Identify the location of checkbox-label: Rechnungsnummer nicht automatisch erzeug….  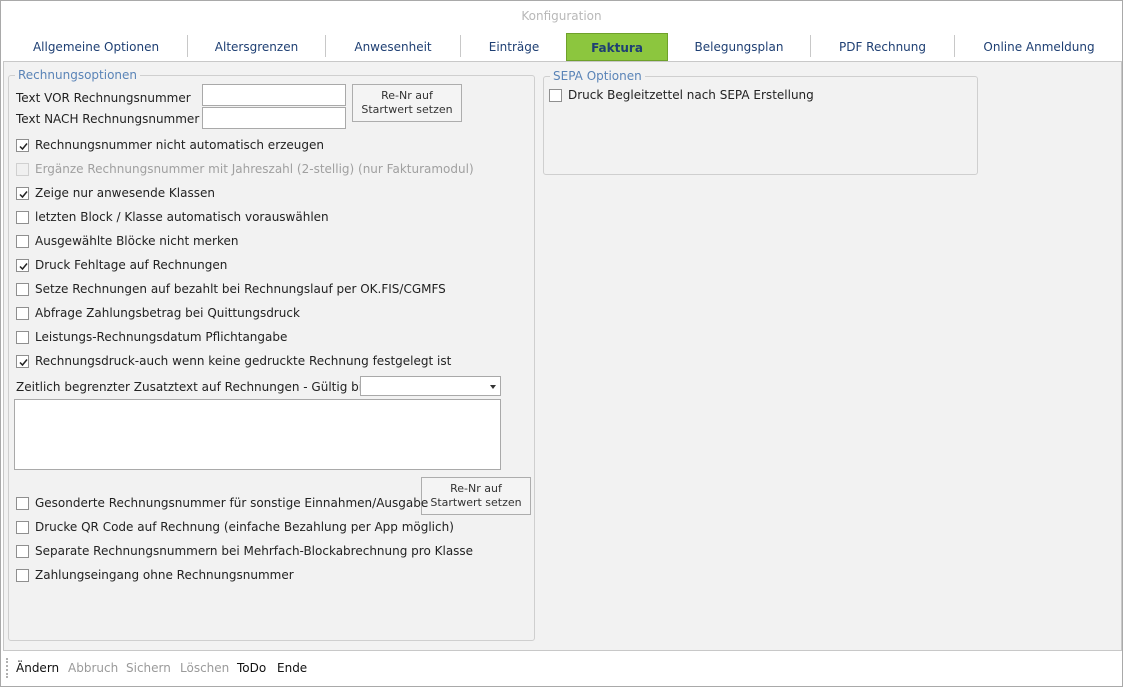
(180, 145).